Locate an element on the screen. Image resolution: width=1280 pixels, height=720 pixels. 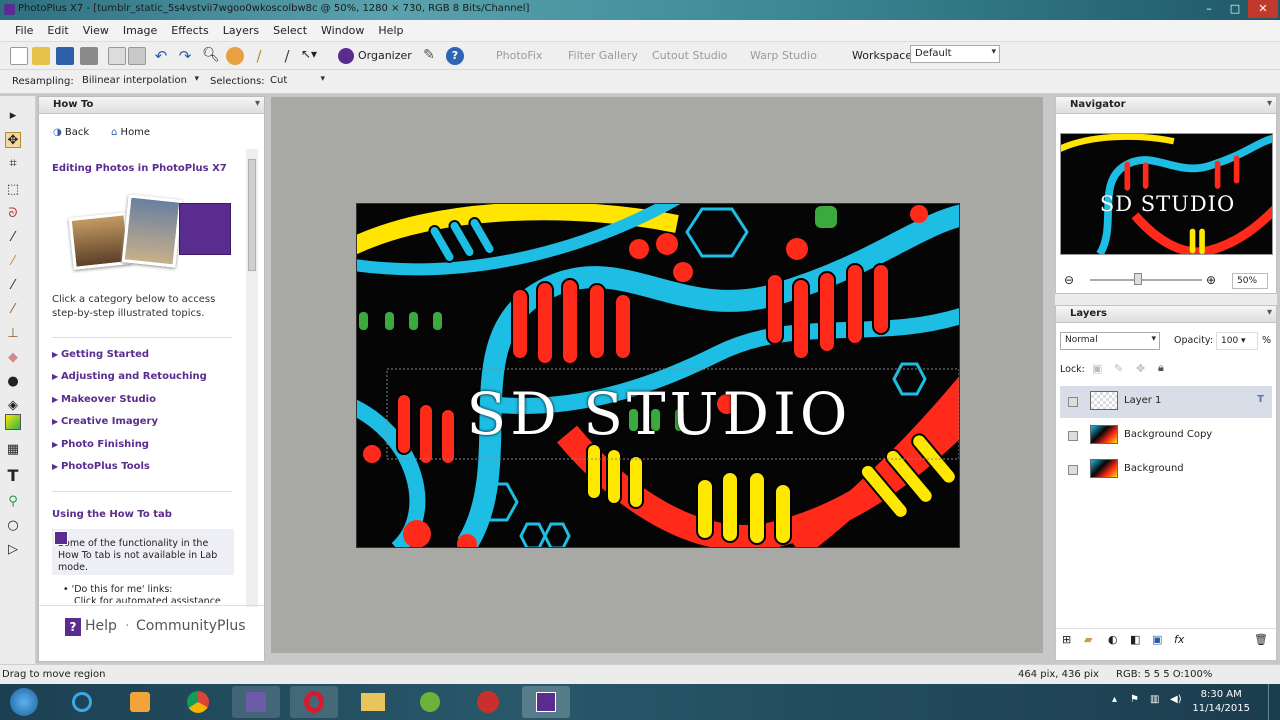
lock-all-icon: 🔒︎ is located at coordinates (1161, 368).